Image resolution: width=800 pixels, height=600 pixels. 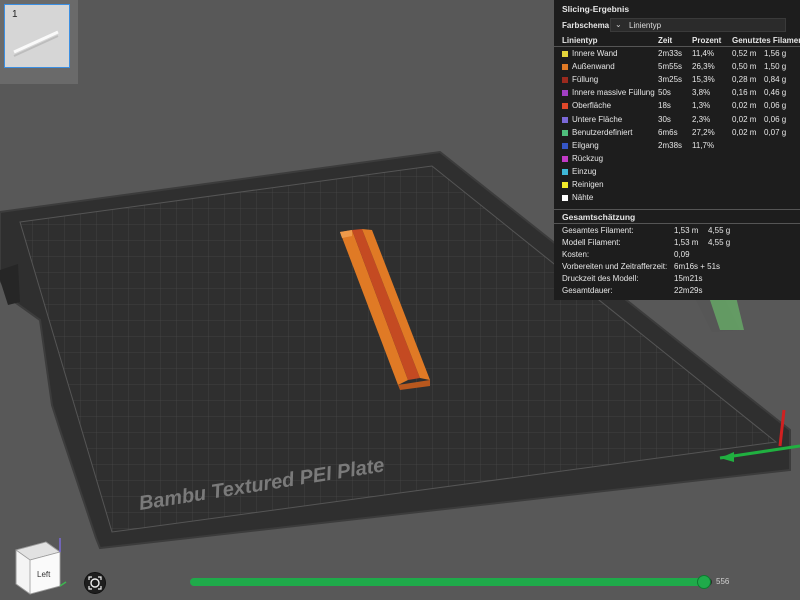 What do you see at coordinates (587, 290) in the screenshot?
I see `summary-label: Gesamtdauer:` at bounding box center [587, 290].